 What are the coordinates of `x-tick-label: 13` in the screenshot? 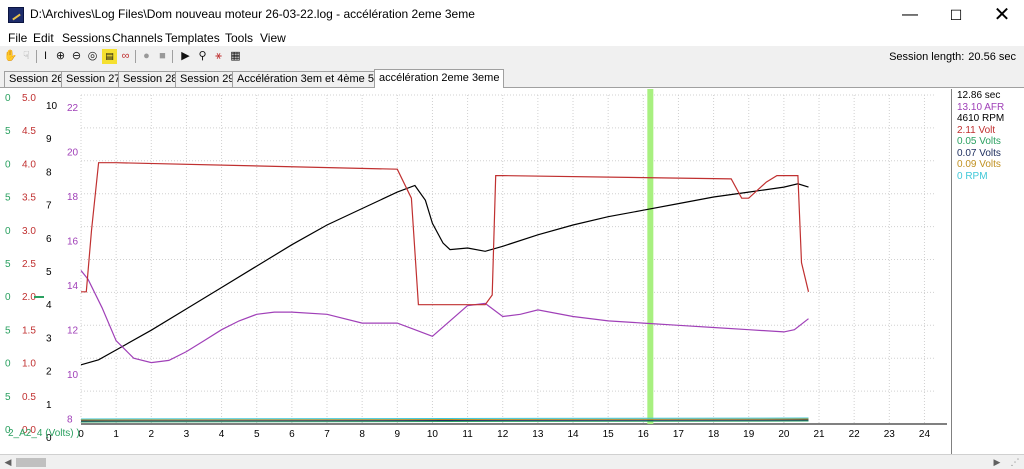 It's located at (538, 434).